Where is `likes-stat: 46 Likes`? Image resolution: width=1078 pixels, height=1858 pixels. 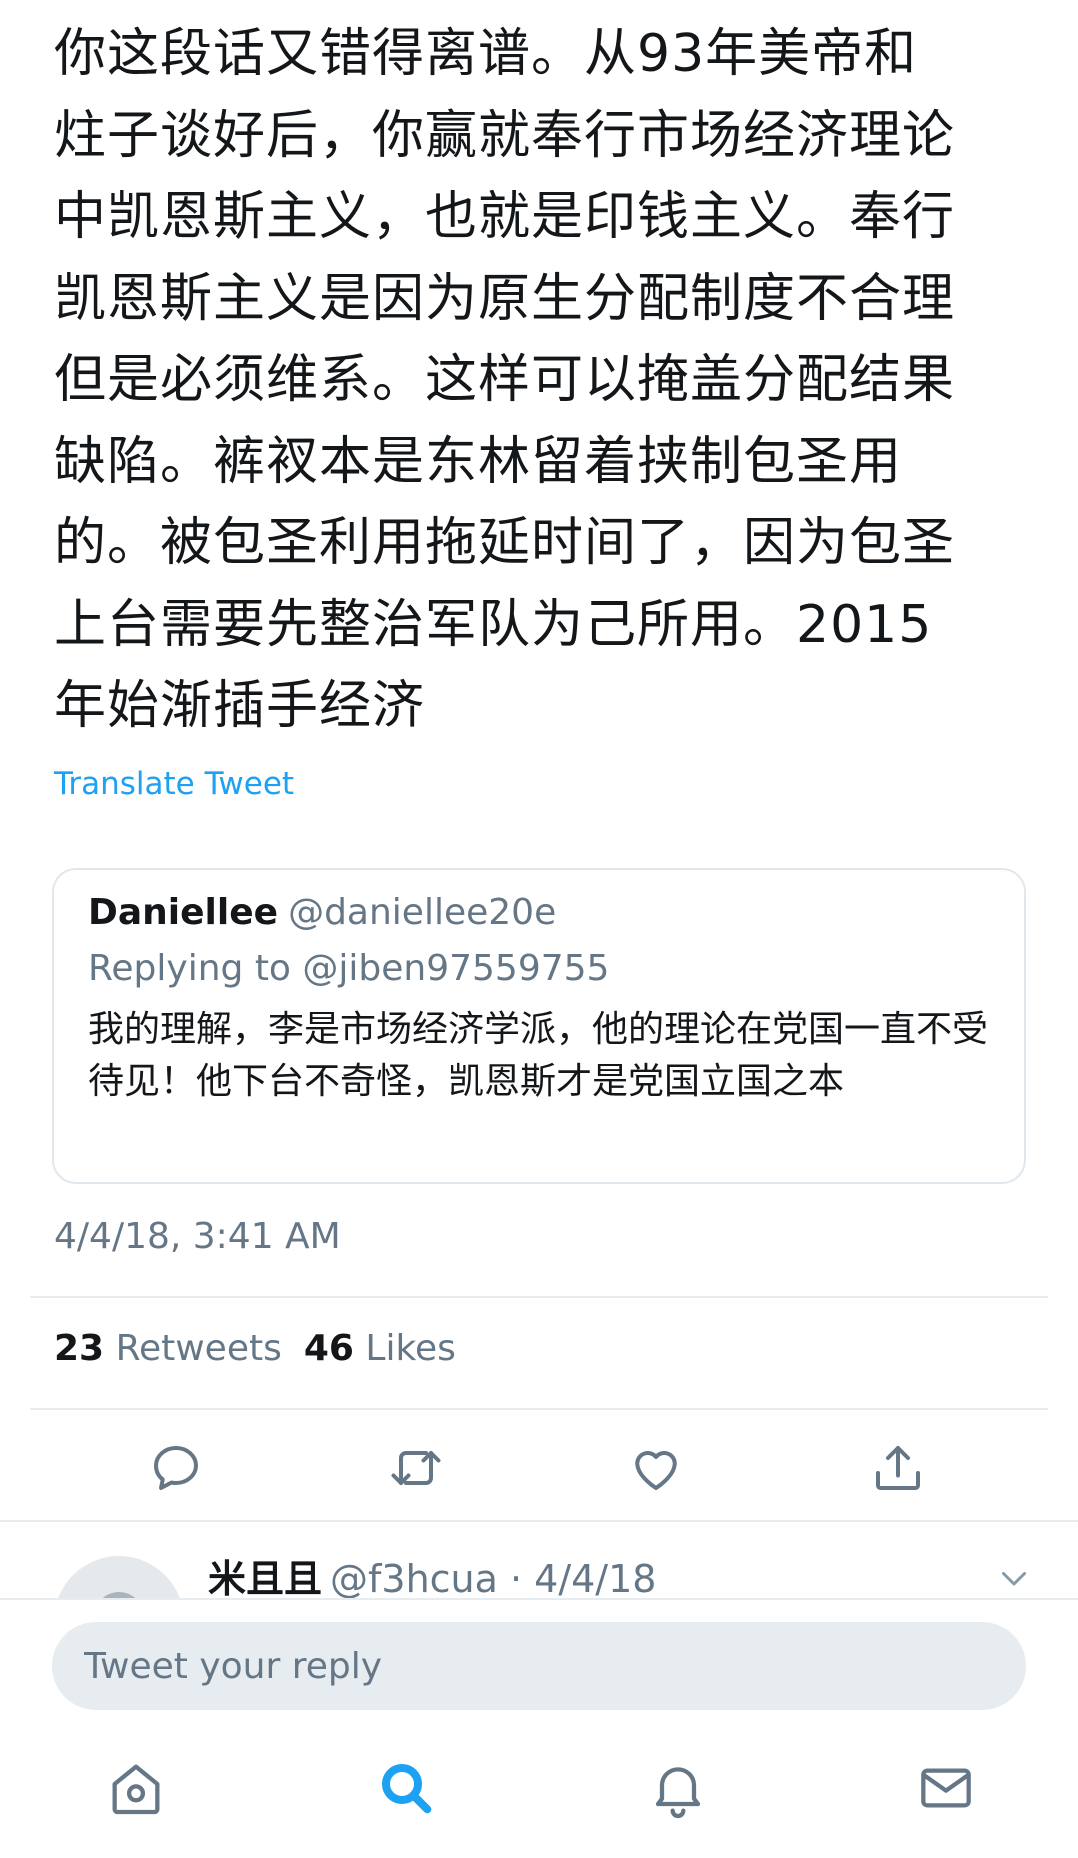
likes-stat: 46 Likes is located at coordinates (380, 1348).